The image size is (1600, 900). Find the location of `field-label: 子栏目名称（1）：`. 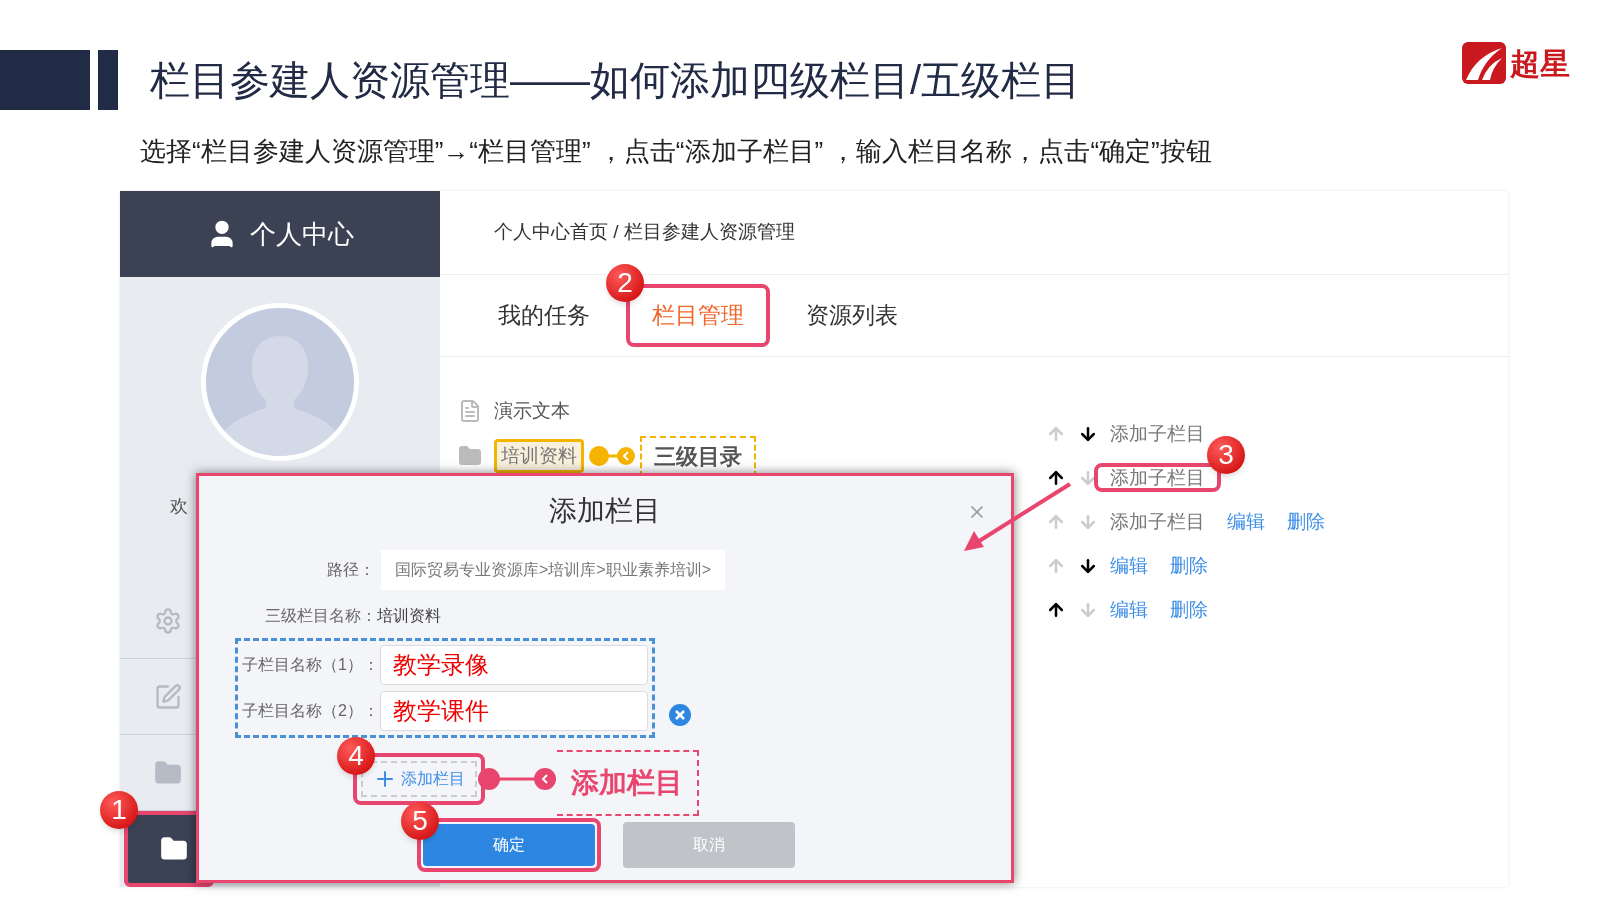

field-label: 子栏目名称（1）： is located at coordinates (311, 665).